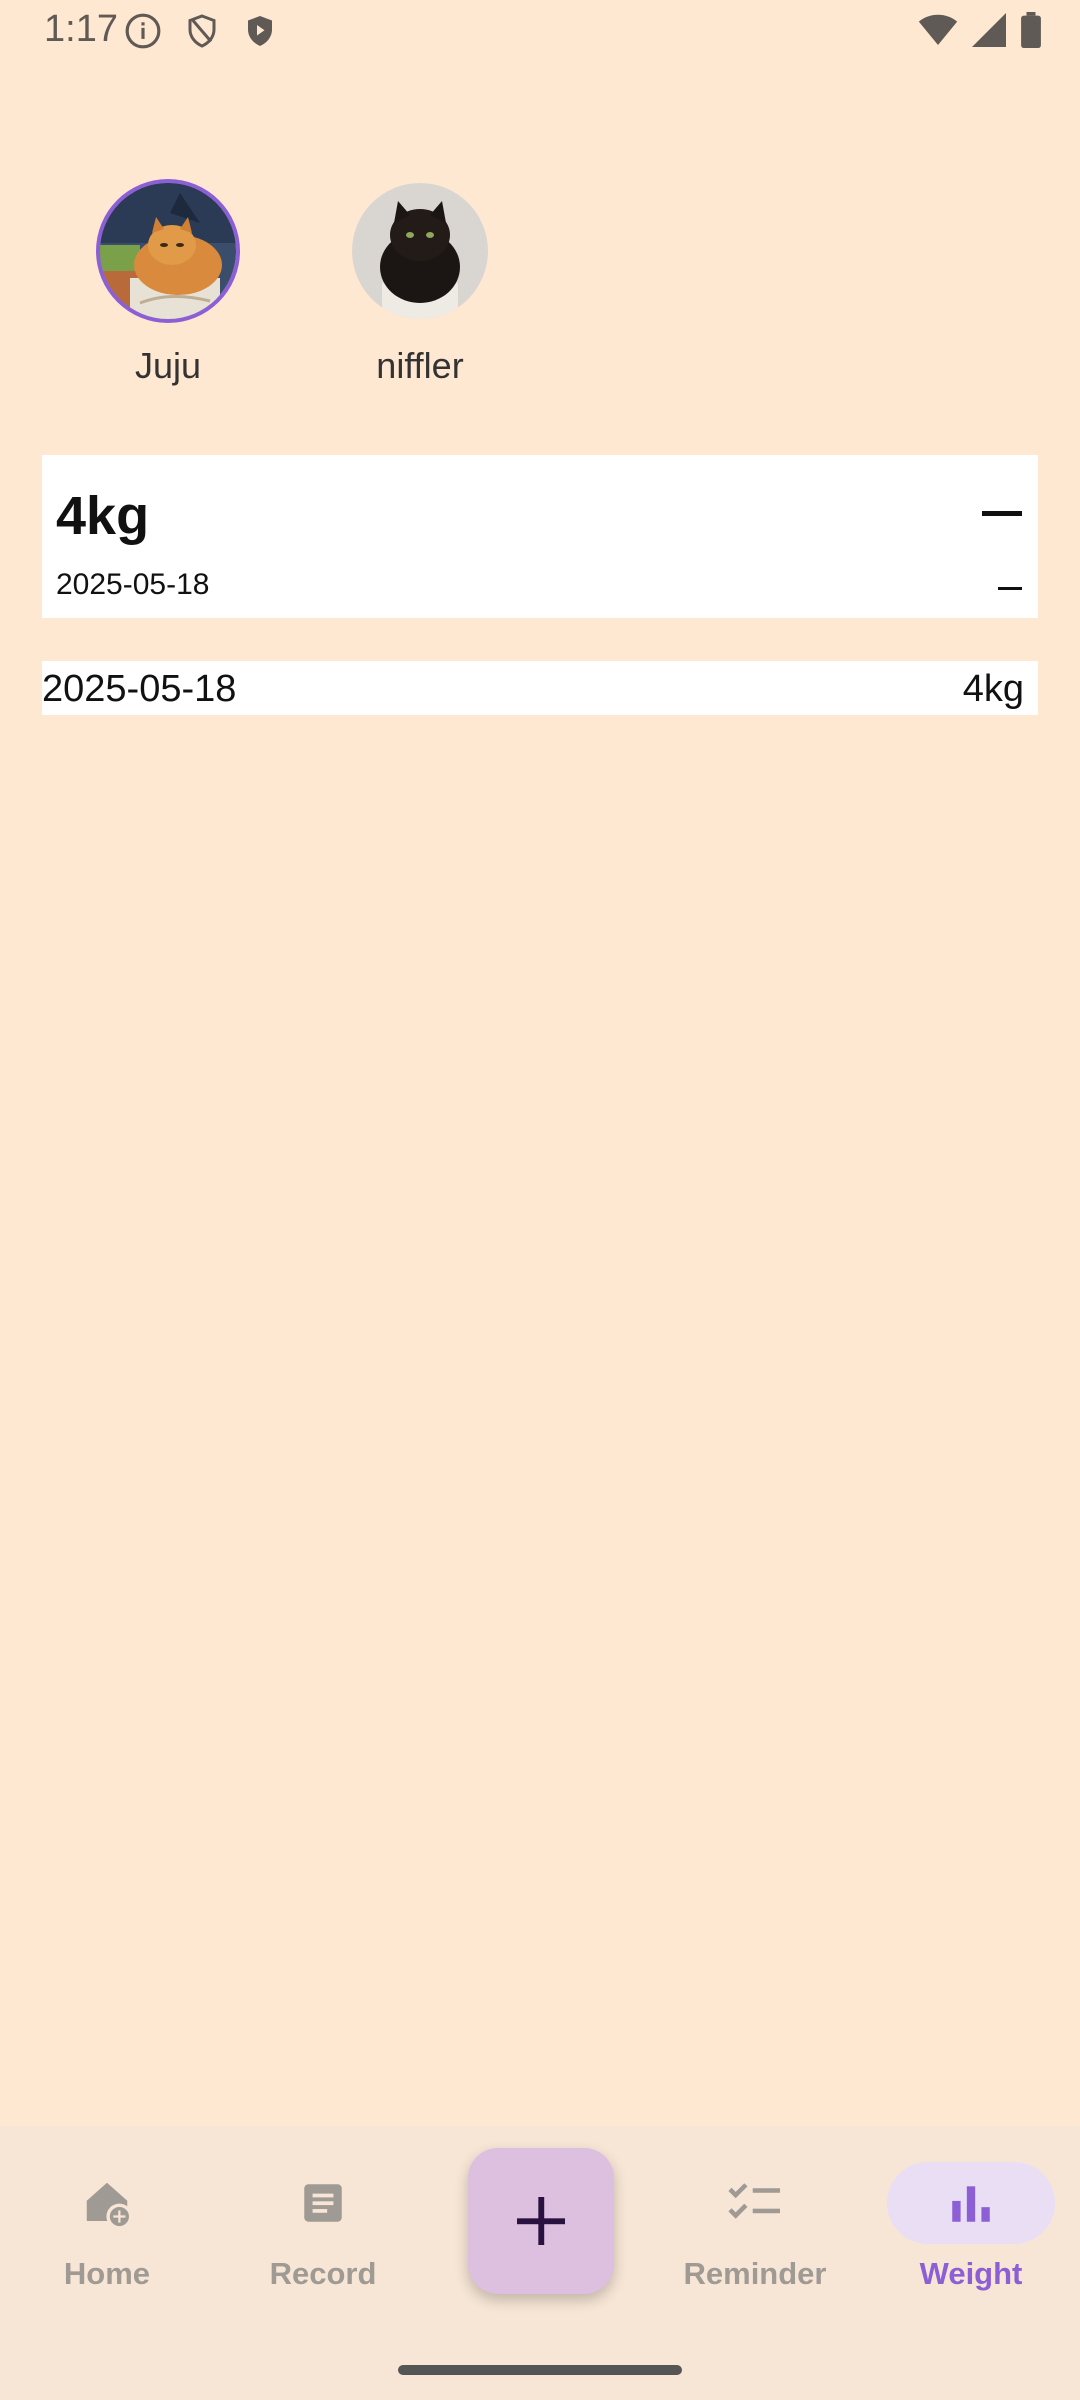 This screenshot has height=2400, width=1080. I want to click on weight-change-indicator-small, so click(1010, 588).